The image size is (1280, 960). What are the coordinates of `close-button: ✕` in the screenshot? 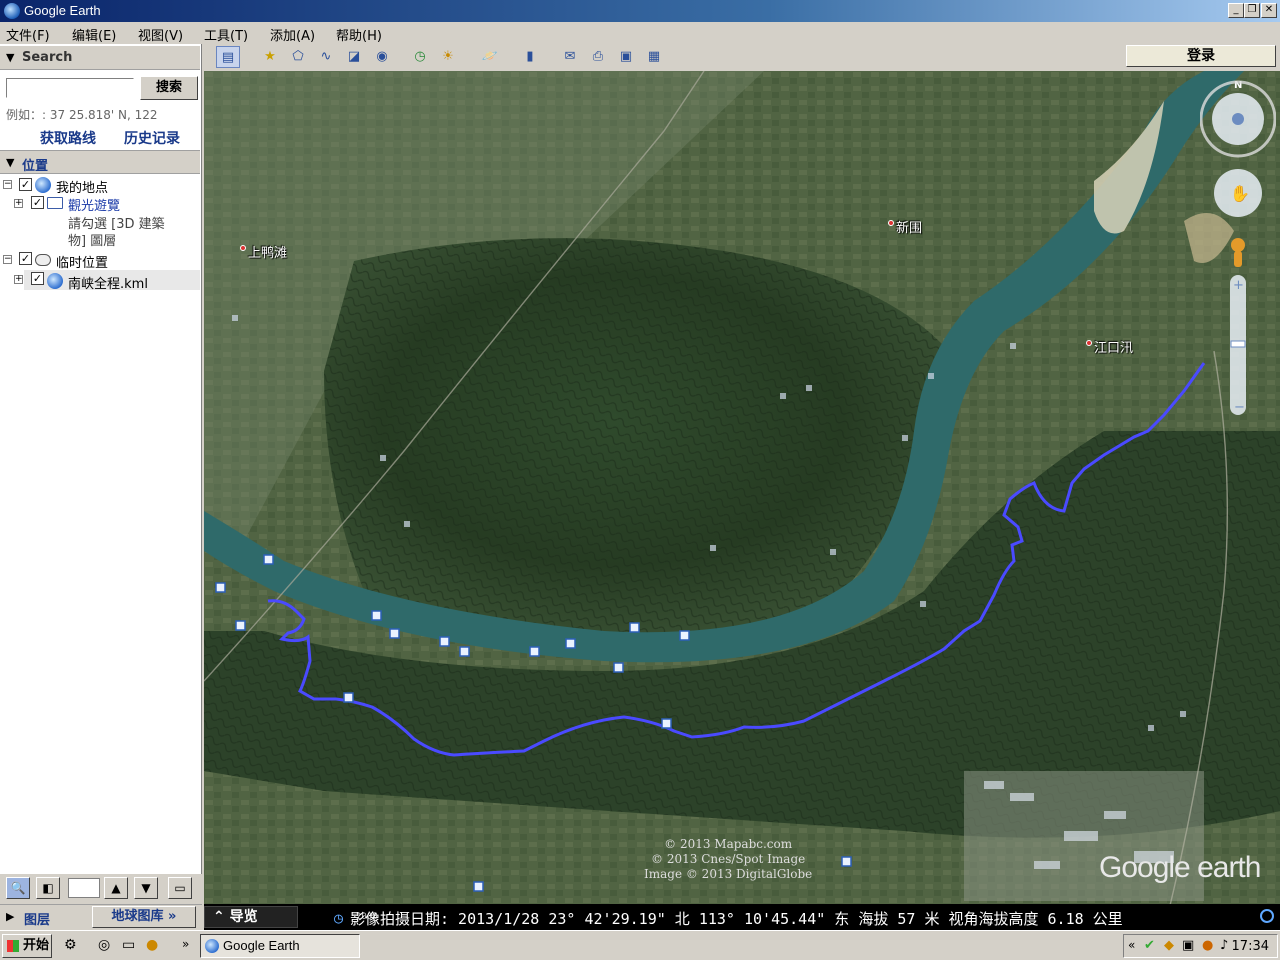 It's located at (1269, 10).